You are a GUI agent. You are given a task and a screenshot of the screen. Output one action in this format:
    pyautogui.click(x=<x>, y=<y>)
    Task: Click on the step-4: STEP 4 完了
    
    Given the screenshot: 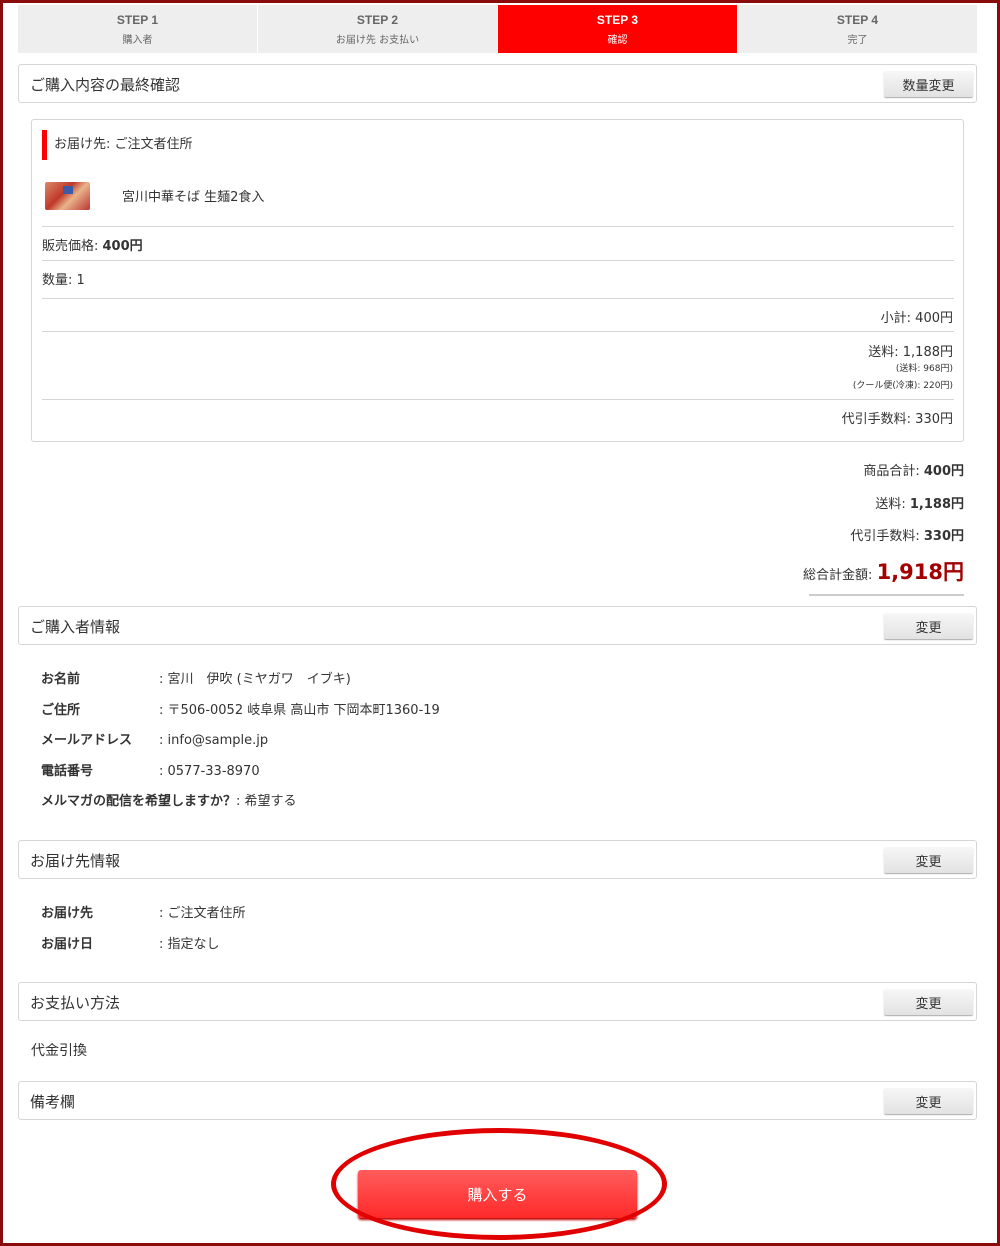 What is the action you would take?
    pyautogui.click(x=857, y=29)
    